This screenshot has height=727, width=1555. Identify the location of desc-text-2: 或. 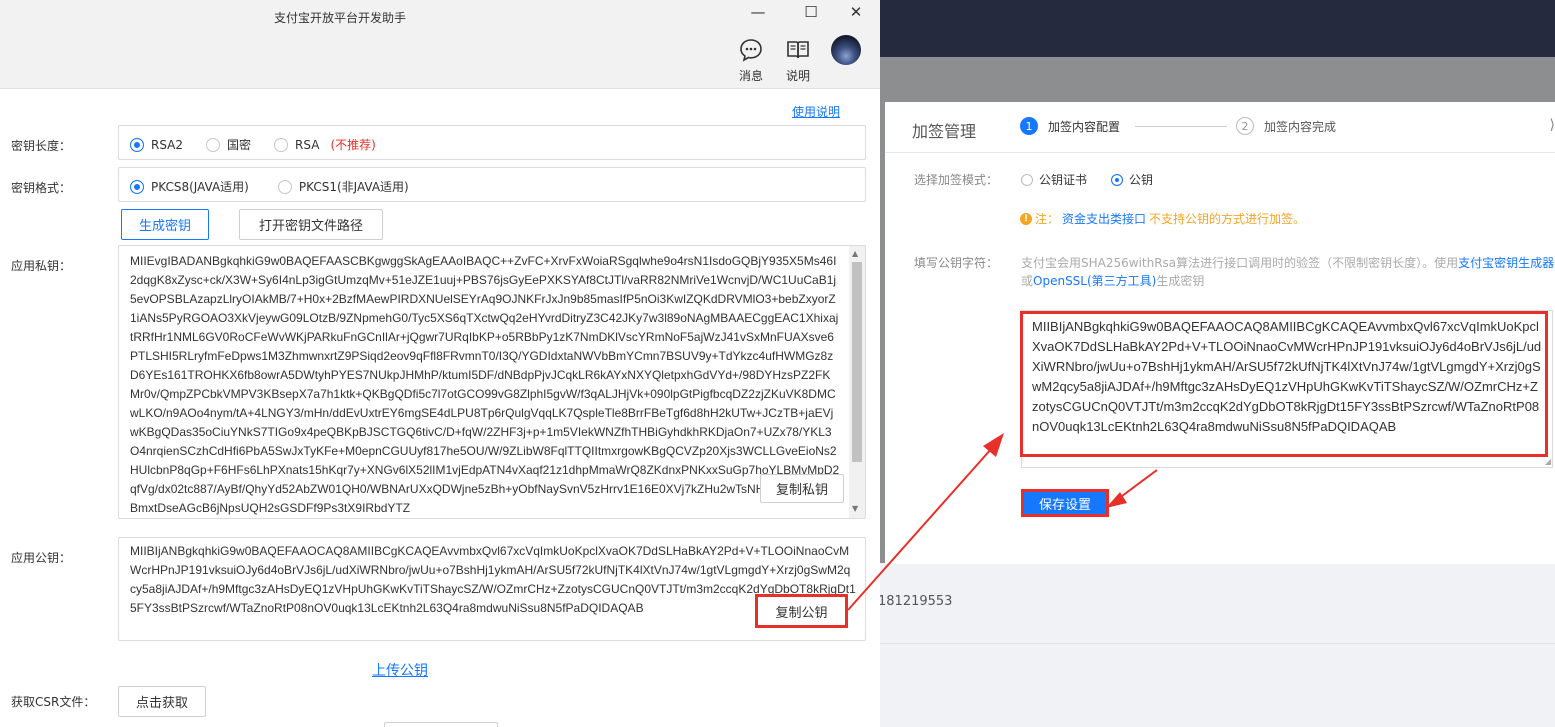
(1027, 281).